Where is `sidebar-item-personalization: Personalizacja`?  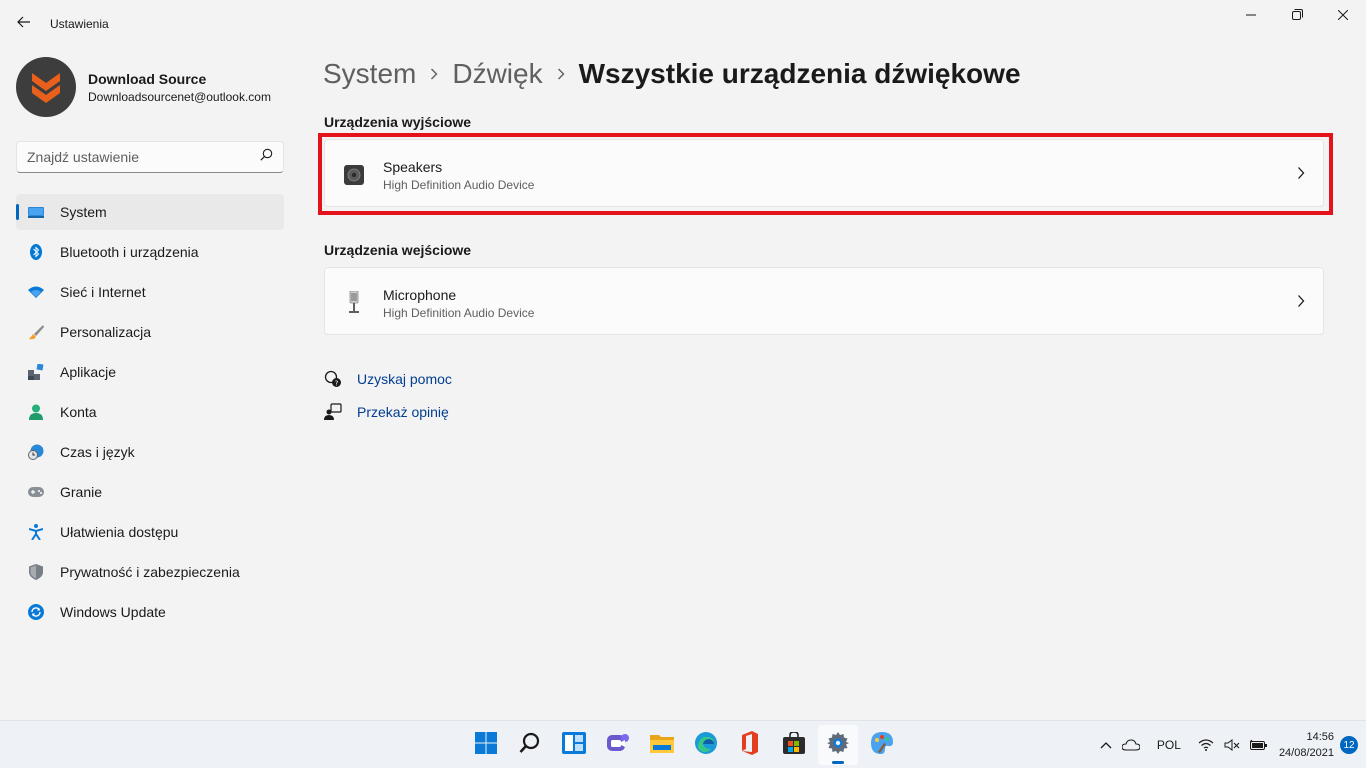
sidebar-item-personalization: Personalizacja is located at coordinates (150, 332).